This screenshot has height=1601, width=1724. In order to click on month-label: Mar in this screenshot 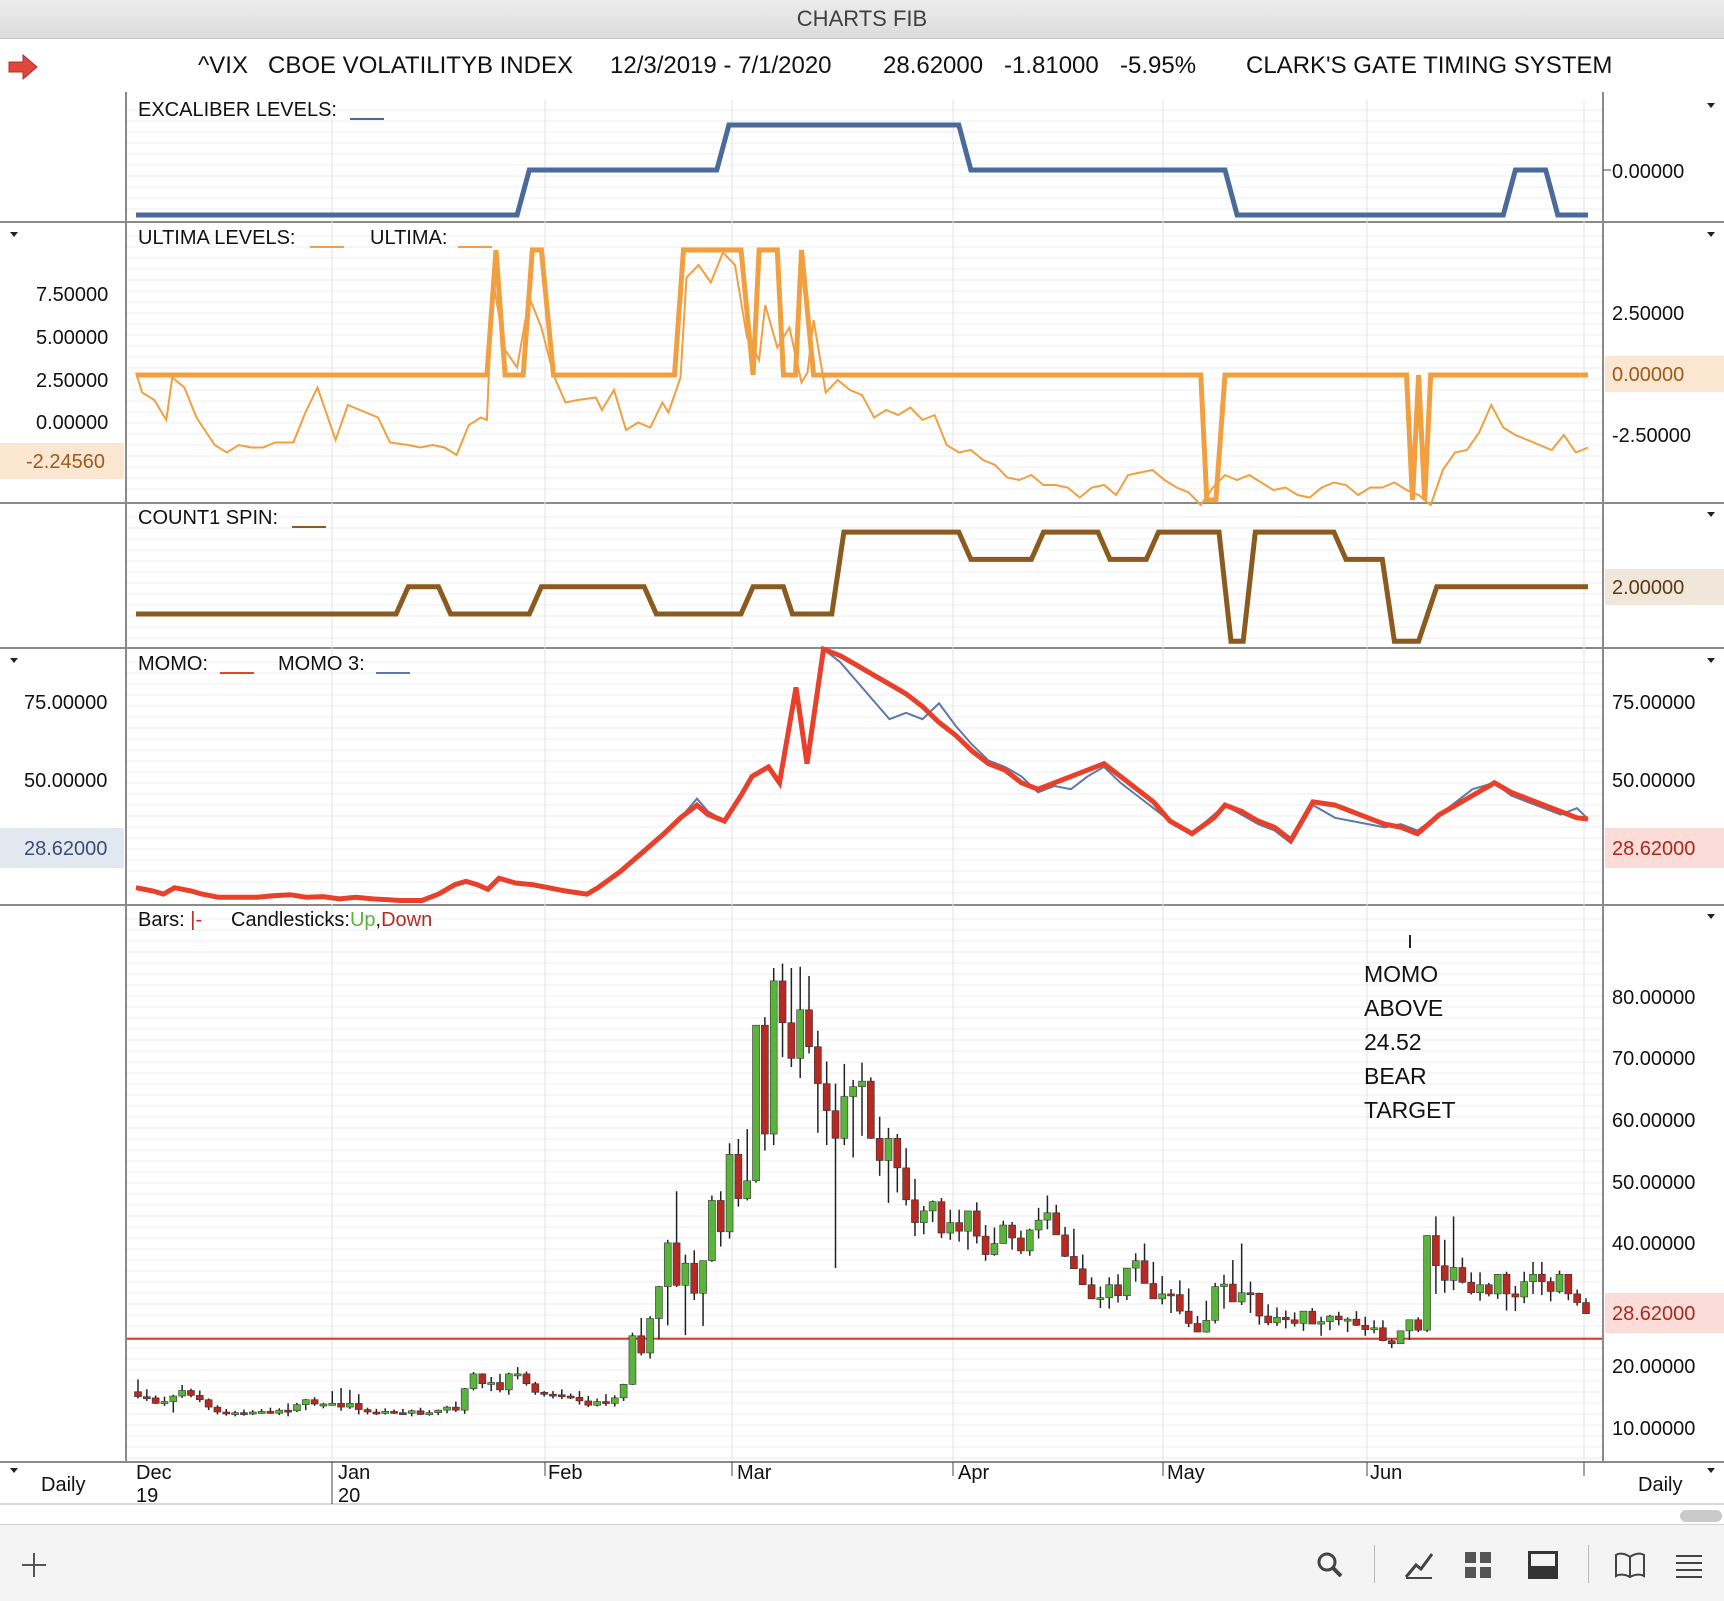, I will do `click(754, 1473)`.